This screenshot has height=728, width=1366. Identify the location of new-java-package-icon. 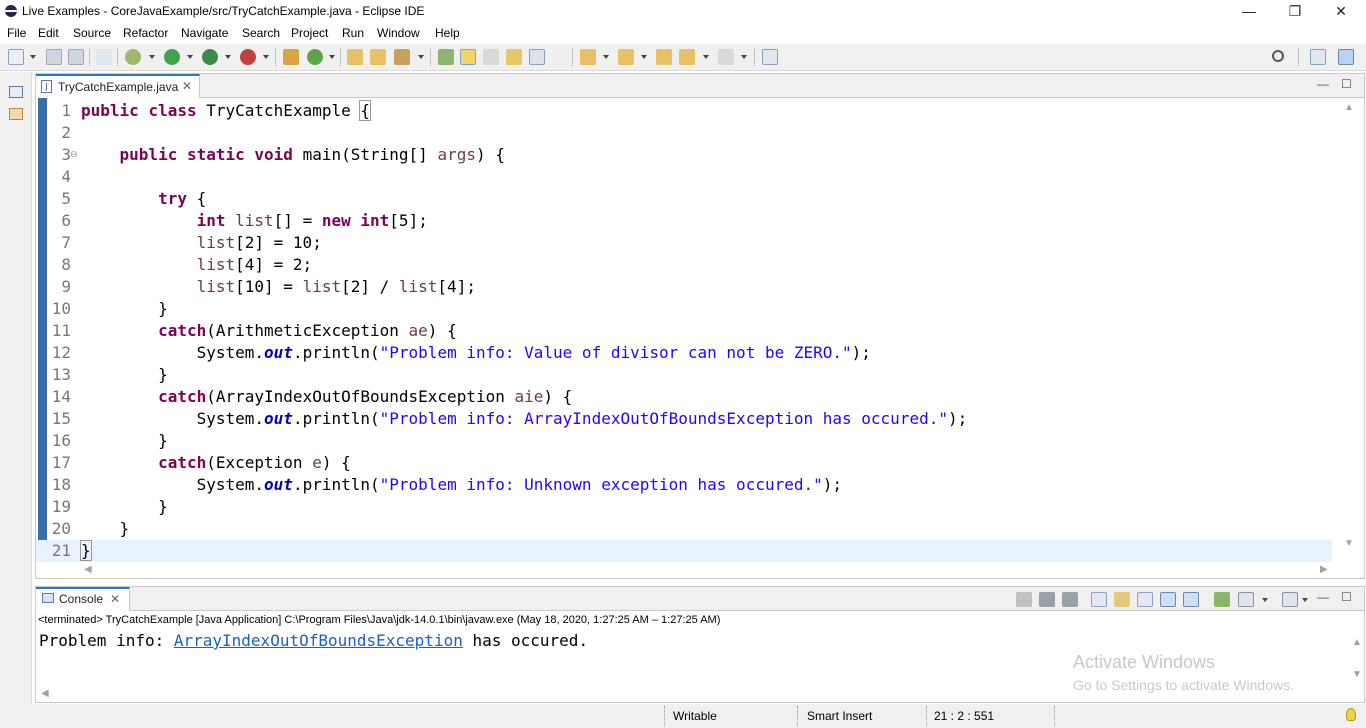
(291, 57).